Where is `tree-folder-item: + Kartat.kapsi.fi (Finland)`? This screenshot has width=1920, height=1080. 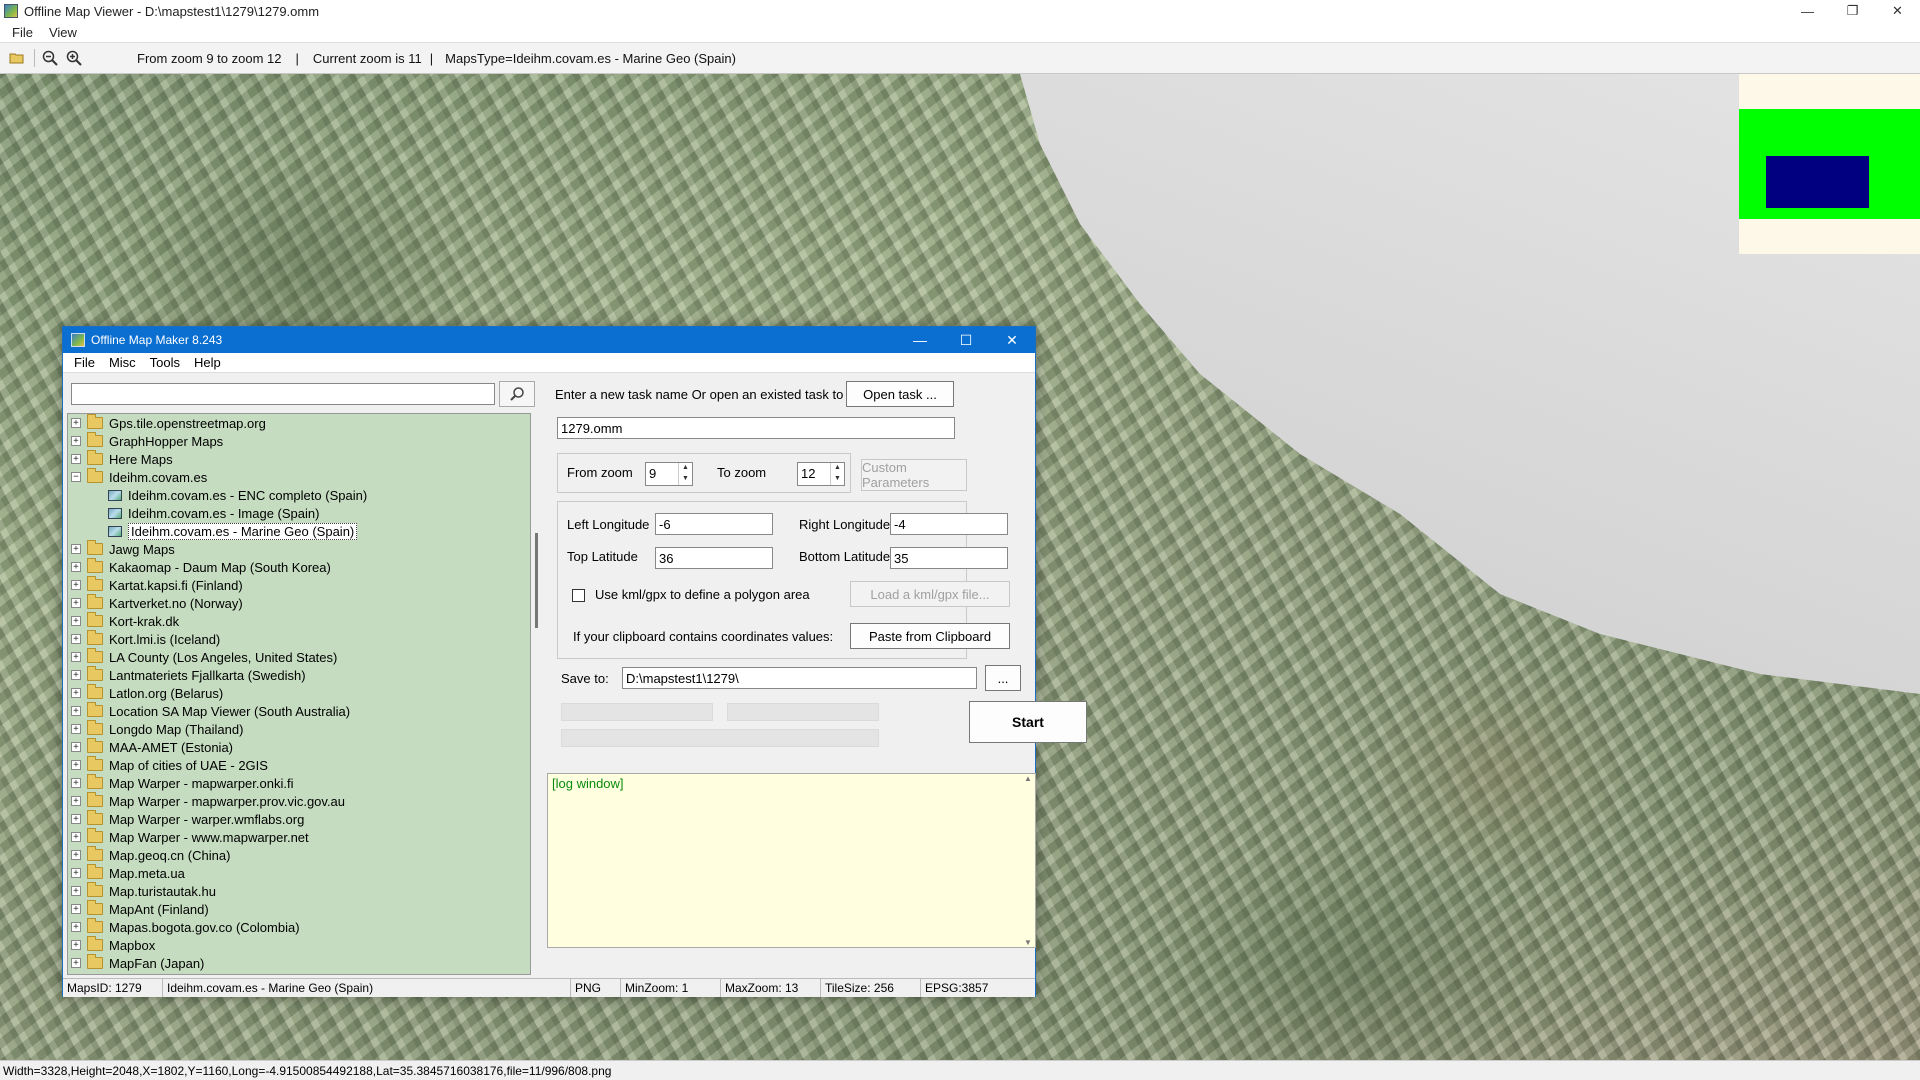 tree-folder-item: + Kartat.kapsi.fi (Finland) is located at coordinates (299, 585).